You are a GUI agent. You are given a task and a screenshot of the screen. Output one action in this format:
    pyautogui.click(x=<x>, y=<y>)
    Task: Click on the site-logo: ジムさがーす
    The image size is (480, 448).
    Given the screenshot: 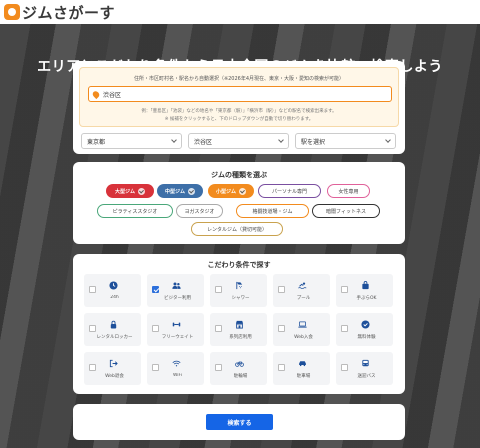 What is the action you would take?
    pyautogui.click(x=59, y=12)
    